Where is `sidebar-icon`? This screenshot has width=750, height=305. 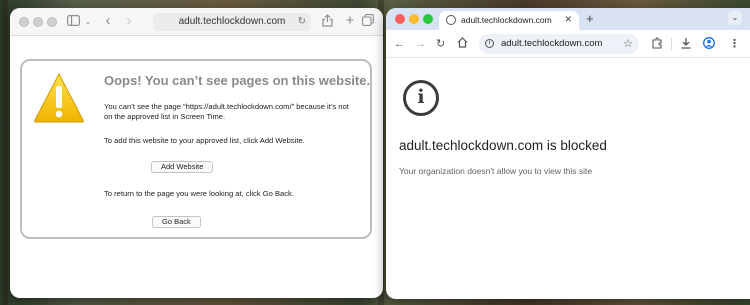
sidebar-icon is located at coordinates (73, 22).